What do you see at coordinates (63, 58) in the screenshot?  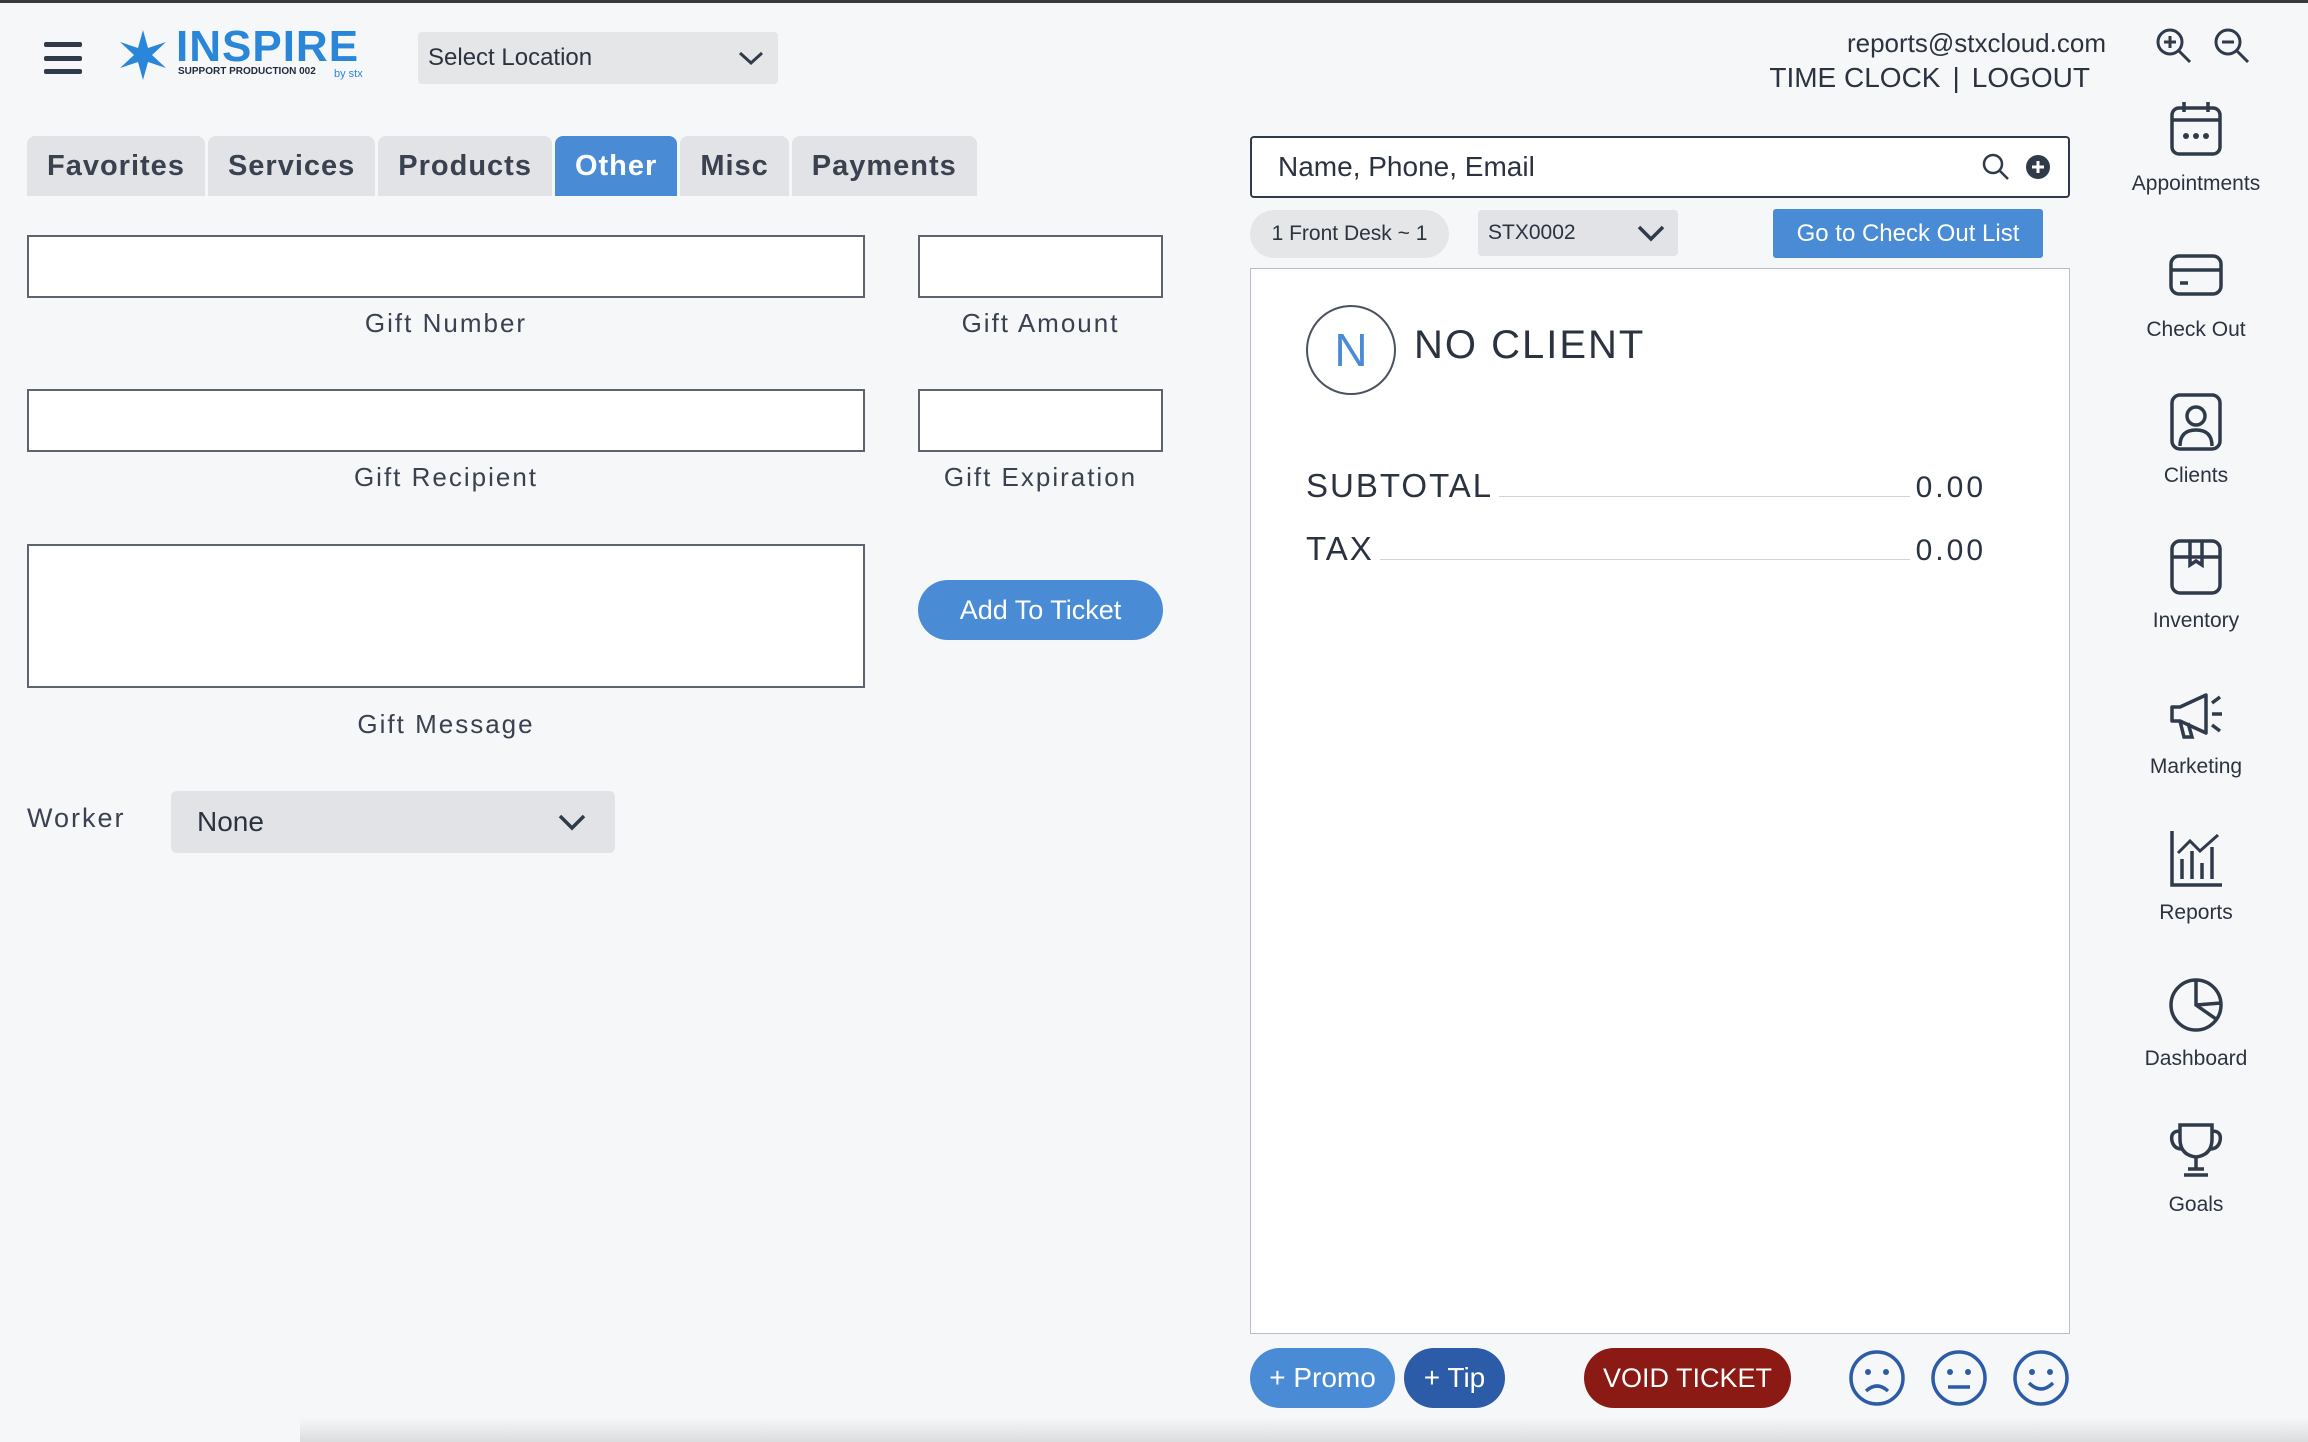 I see `hamburger-menu-icon` at bounding box center [63, 58].